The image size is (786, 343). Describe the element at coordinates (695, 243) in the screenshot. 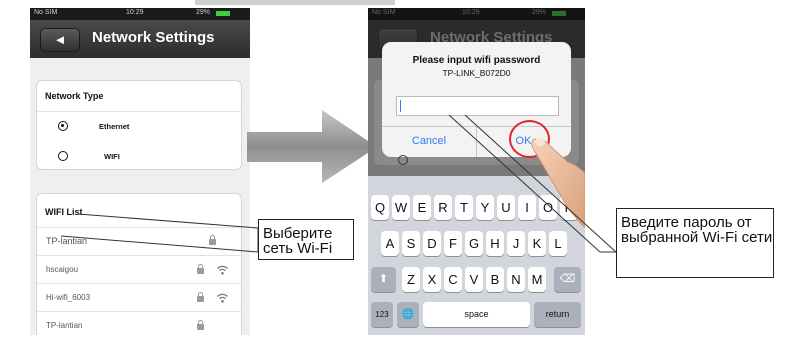

I see `callout-enter-password: Введите пароль от выбранной Wi-Fi сети` at that location.